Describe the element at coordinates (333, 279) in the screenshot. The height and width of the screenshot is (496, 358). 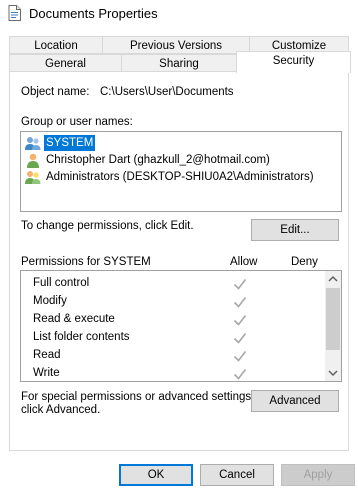
I see `scroll-up-arrow-icon` at that location.